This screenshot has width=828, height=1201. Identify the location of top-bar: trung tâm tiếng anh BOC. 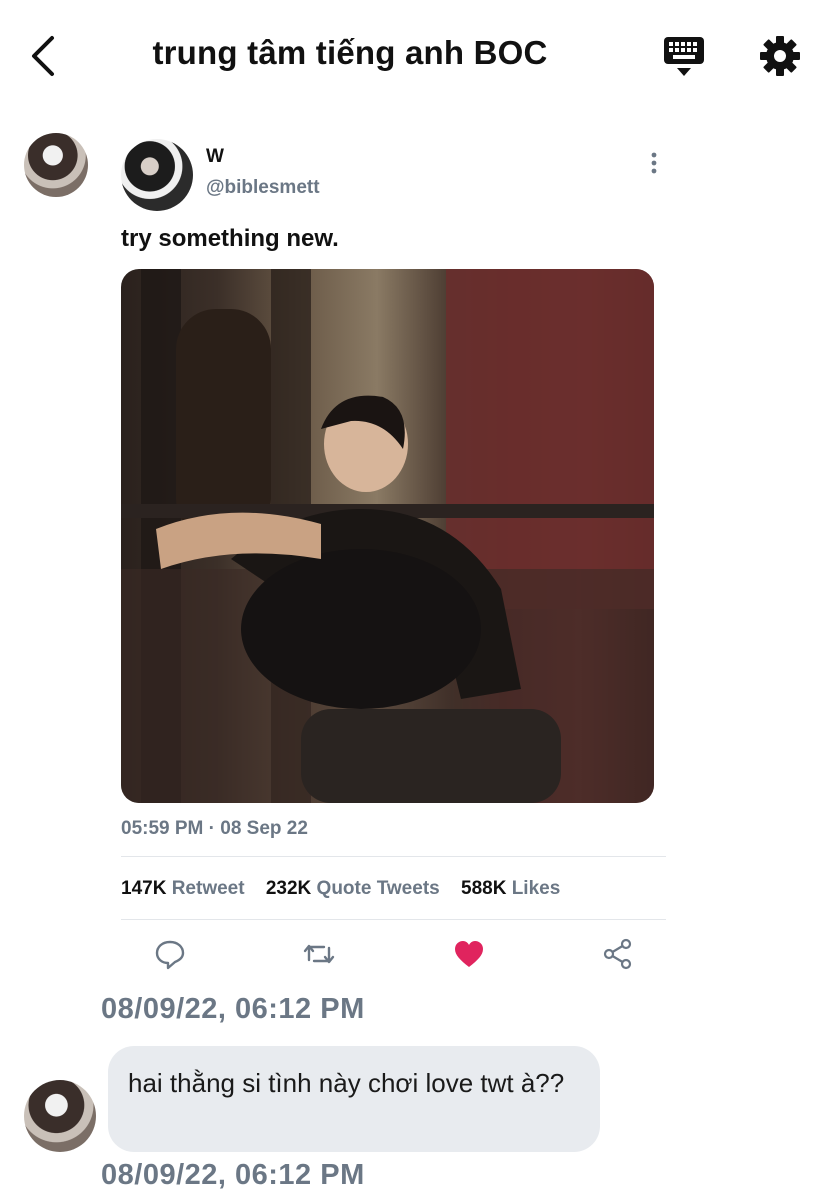
(414, 56).